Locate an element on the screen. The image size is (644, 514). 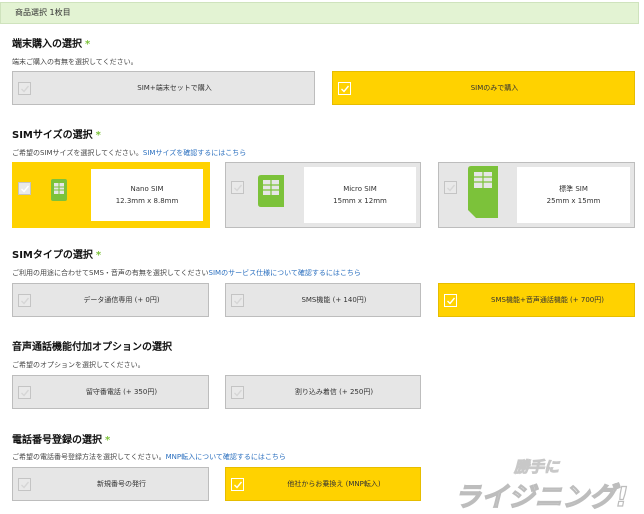
standard-sim-icon is located at coordinates (483, 192).